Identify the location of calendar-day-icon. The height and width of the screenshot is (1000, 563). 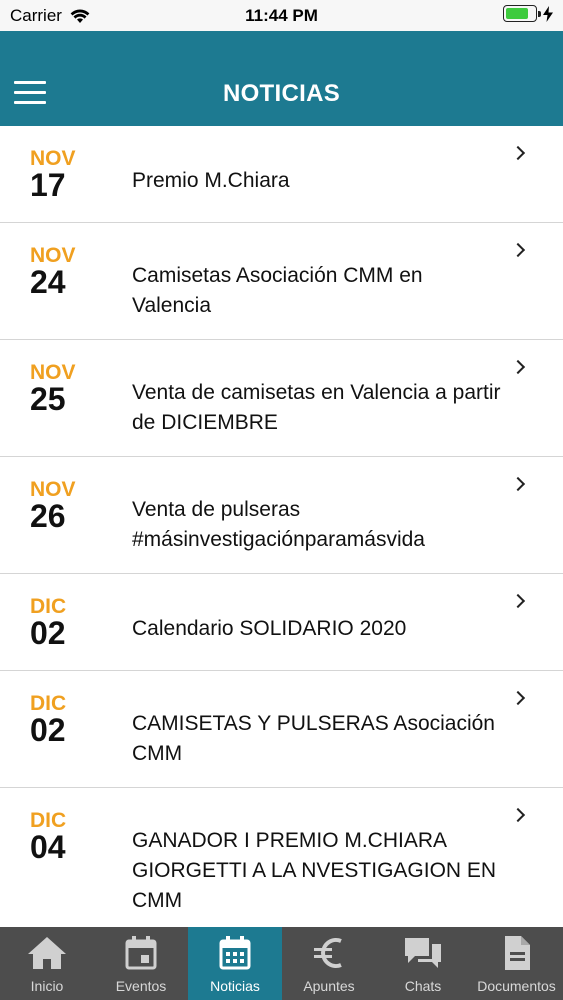
(141, 956).